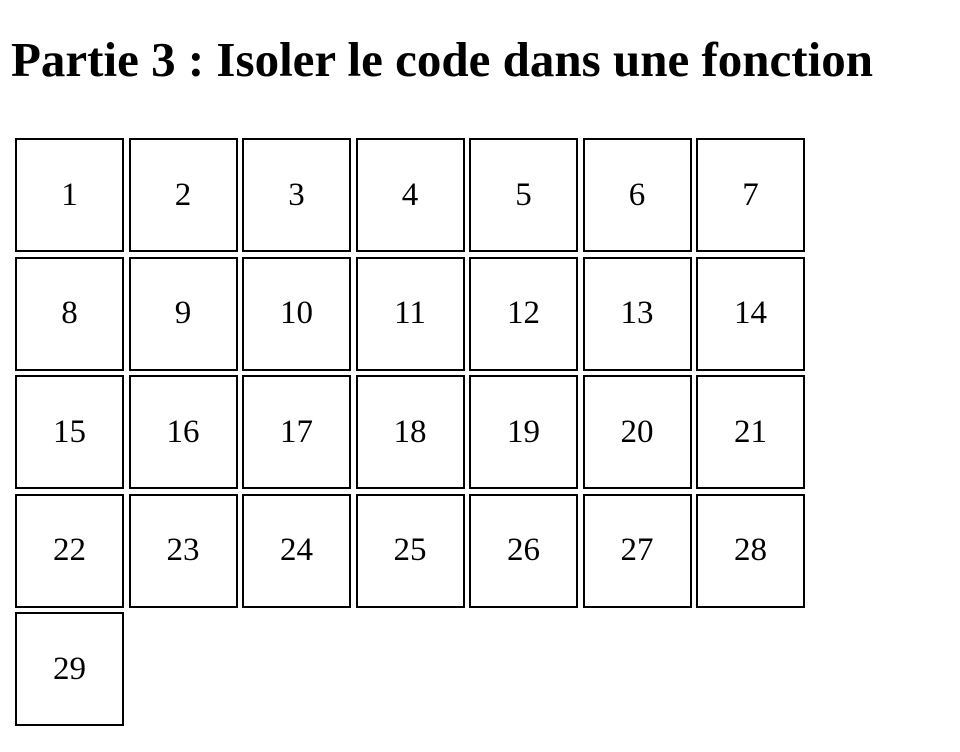 This screenshot has height=752, width=960. Describe the element at coordinates (69, 313) in the screenshot. I see `day-cell: 8` at that location.